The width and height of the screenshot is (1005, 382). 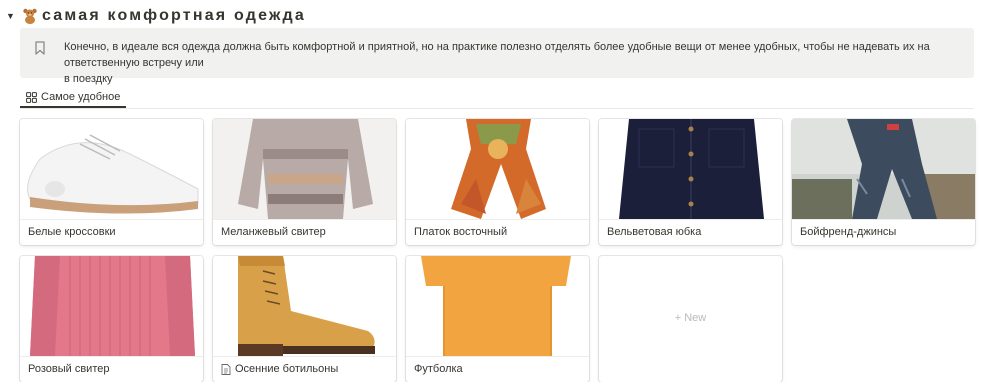 I want to click on gallery-card: Белые кроссовки, so click(x=111, y=182).